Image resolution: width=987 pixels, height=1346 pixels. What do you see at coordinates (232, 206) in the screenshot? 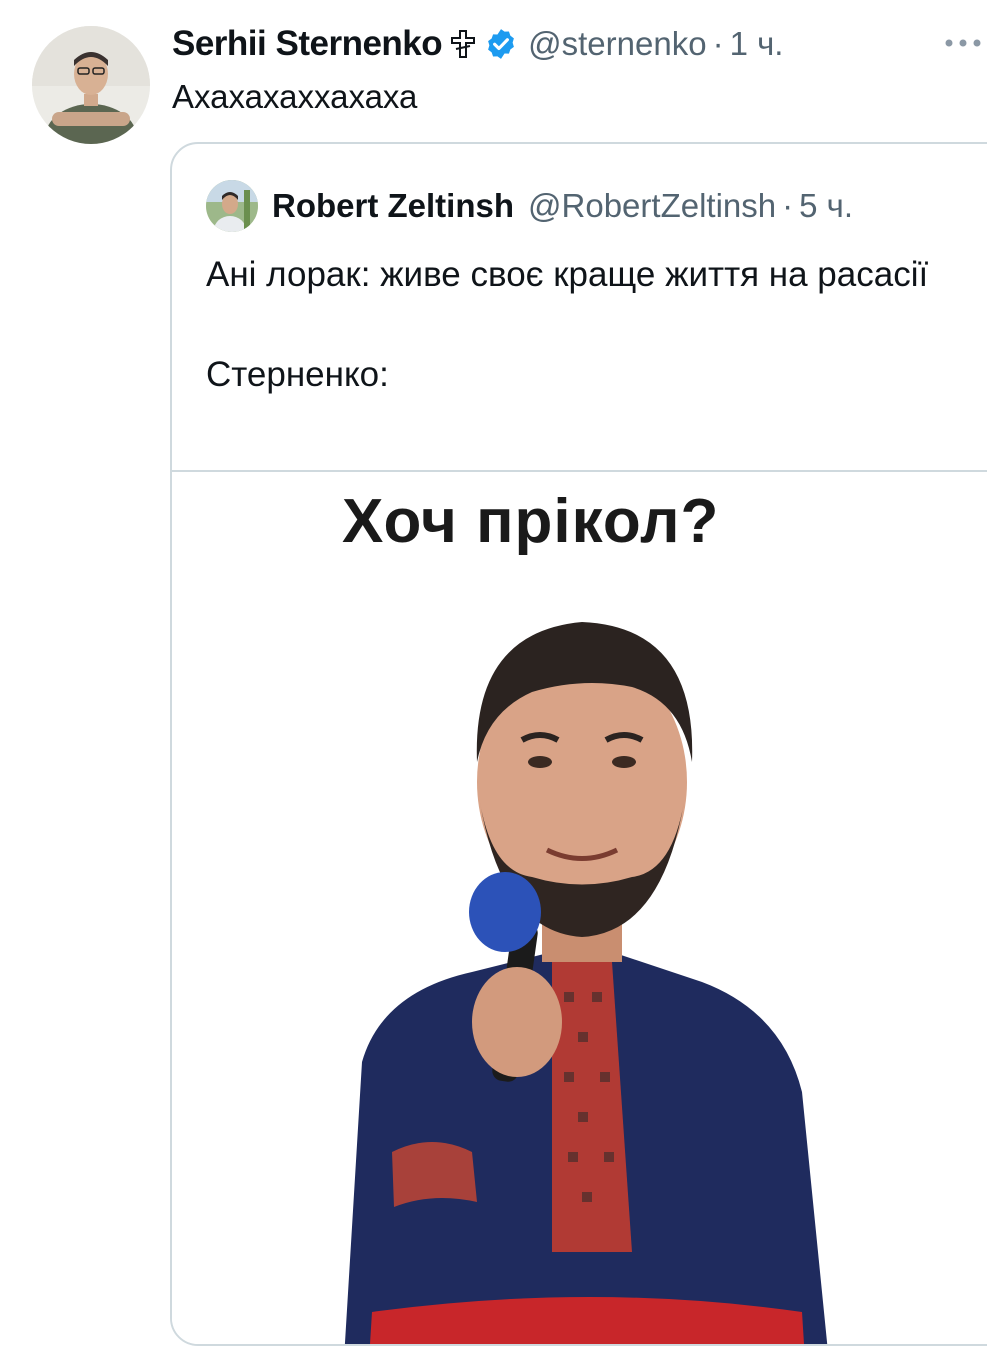
I see `quoted-author-avatar` at bounding box center [232, 206].